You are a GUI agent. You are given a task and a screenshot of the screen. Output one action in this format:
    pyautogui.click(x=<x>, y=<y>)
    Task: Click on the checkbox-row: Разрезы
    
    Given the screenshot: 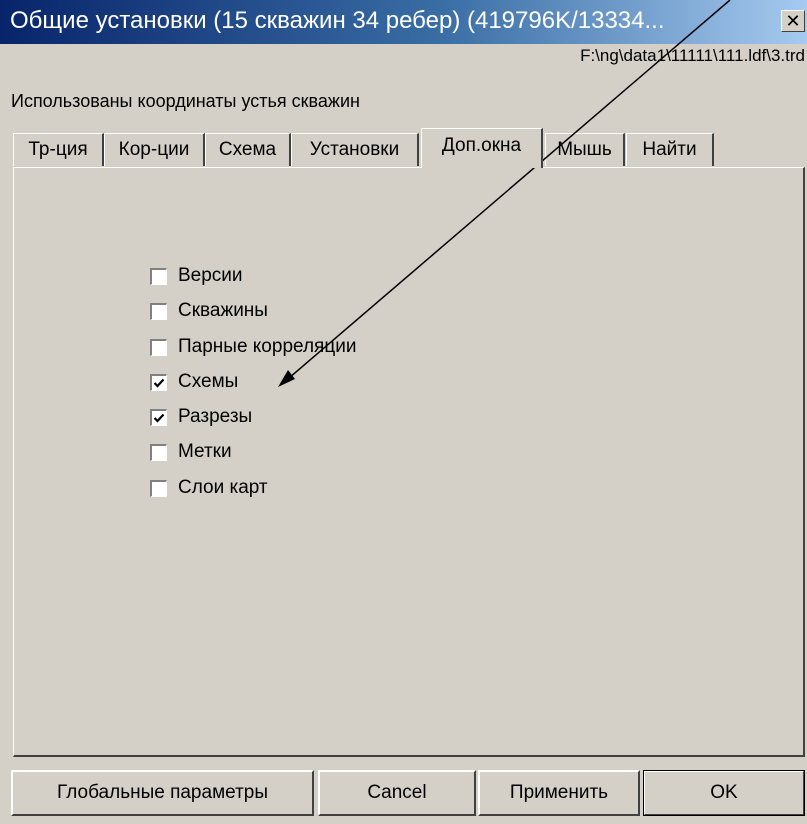 What is the action you would take?
    pyautogui.click(x=201, y=417)
    